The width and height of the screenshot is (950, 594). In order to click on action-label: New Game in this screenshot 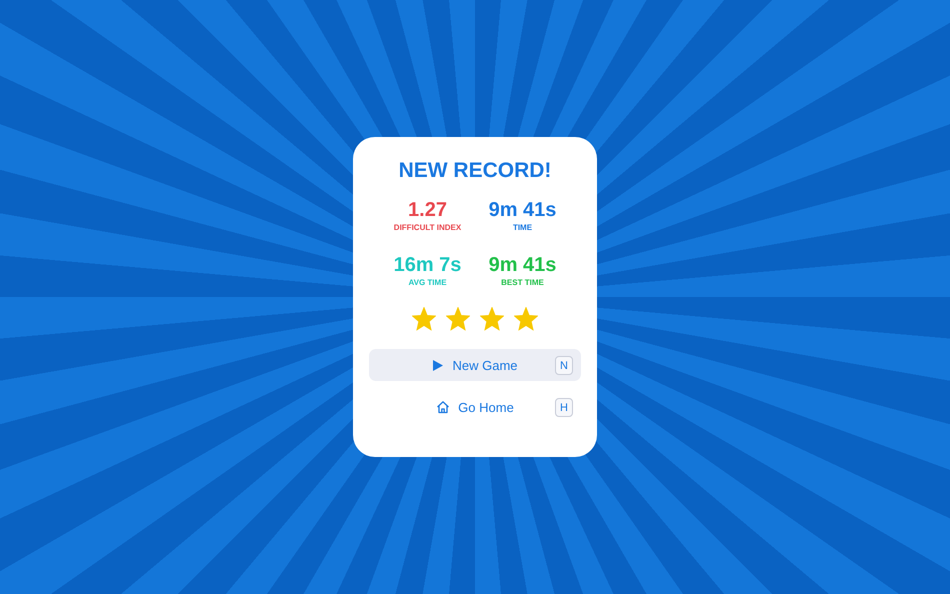, I will do `click(485, 365)`.